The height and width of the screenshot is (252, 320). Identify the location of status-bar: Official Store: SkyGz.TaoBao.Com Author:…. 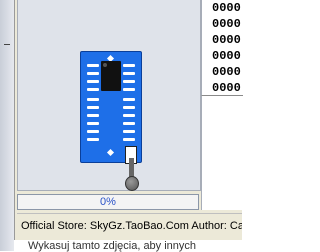
(129, 225).